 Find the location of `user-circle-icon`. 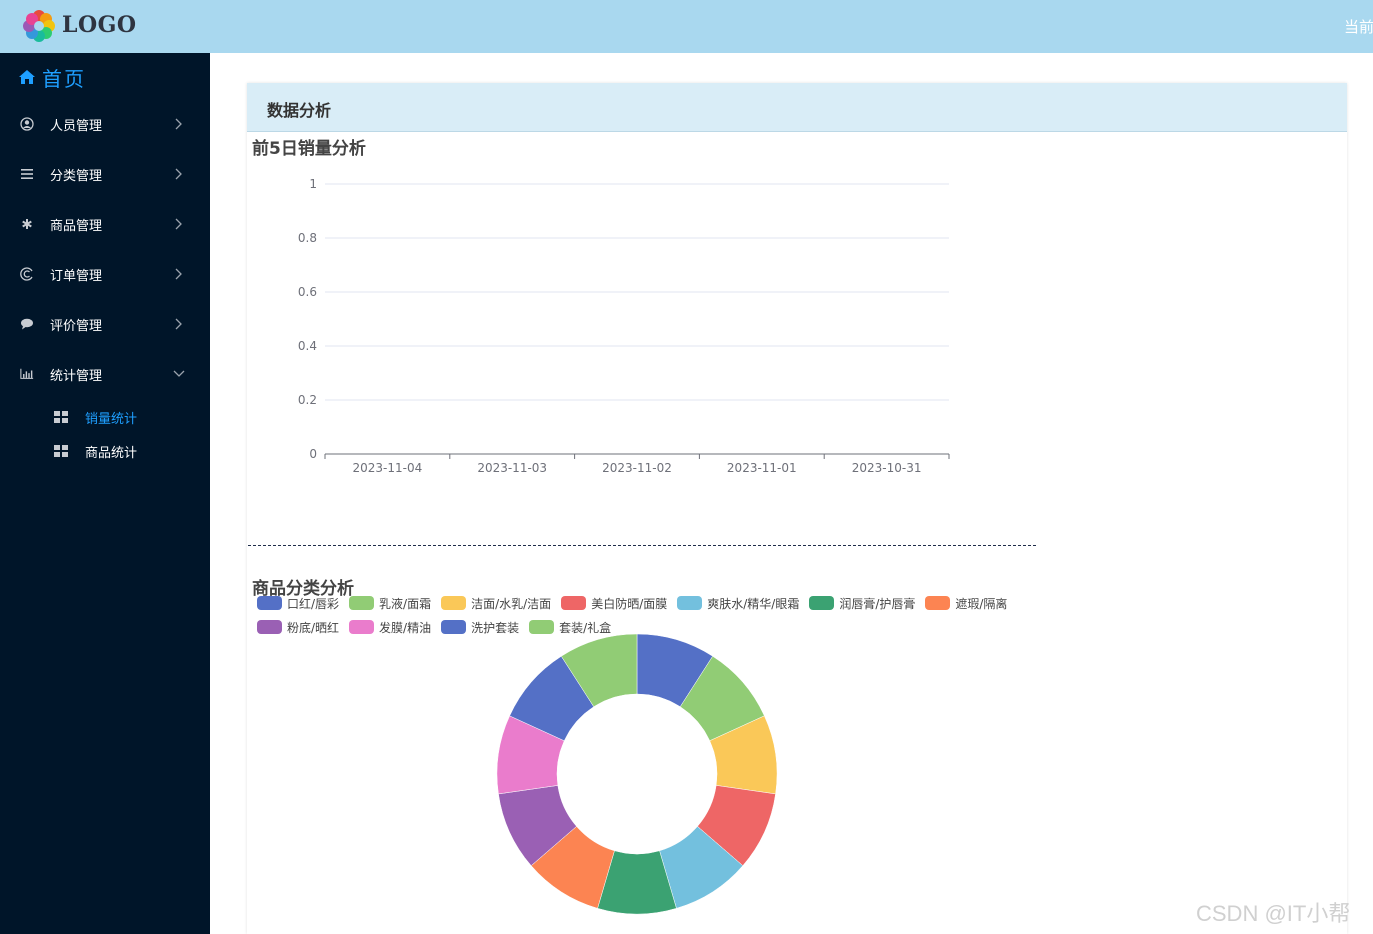

user-circle-icon is located at coordinates (27, 124).